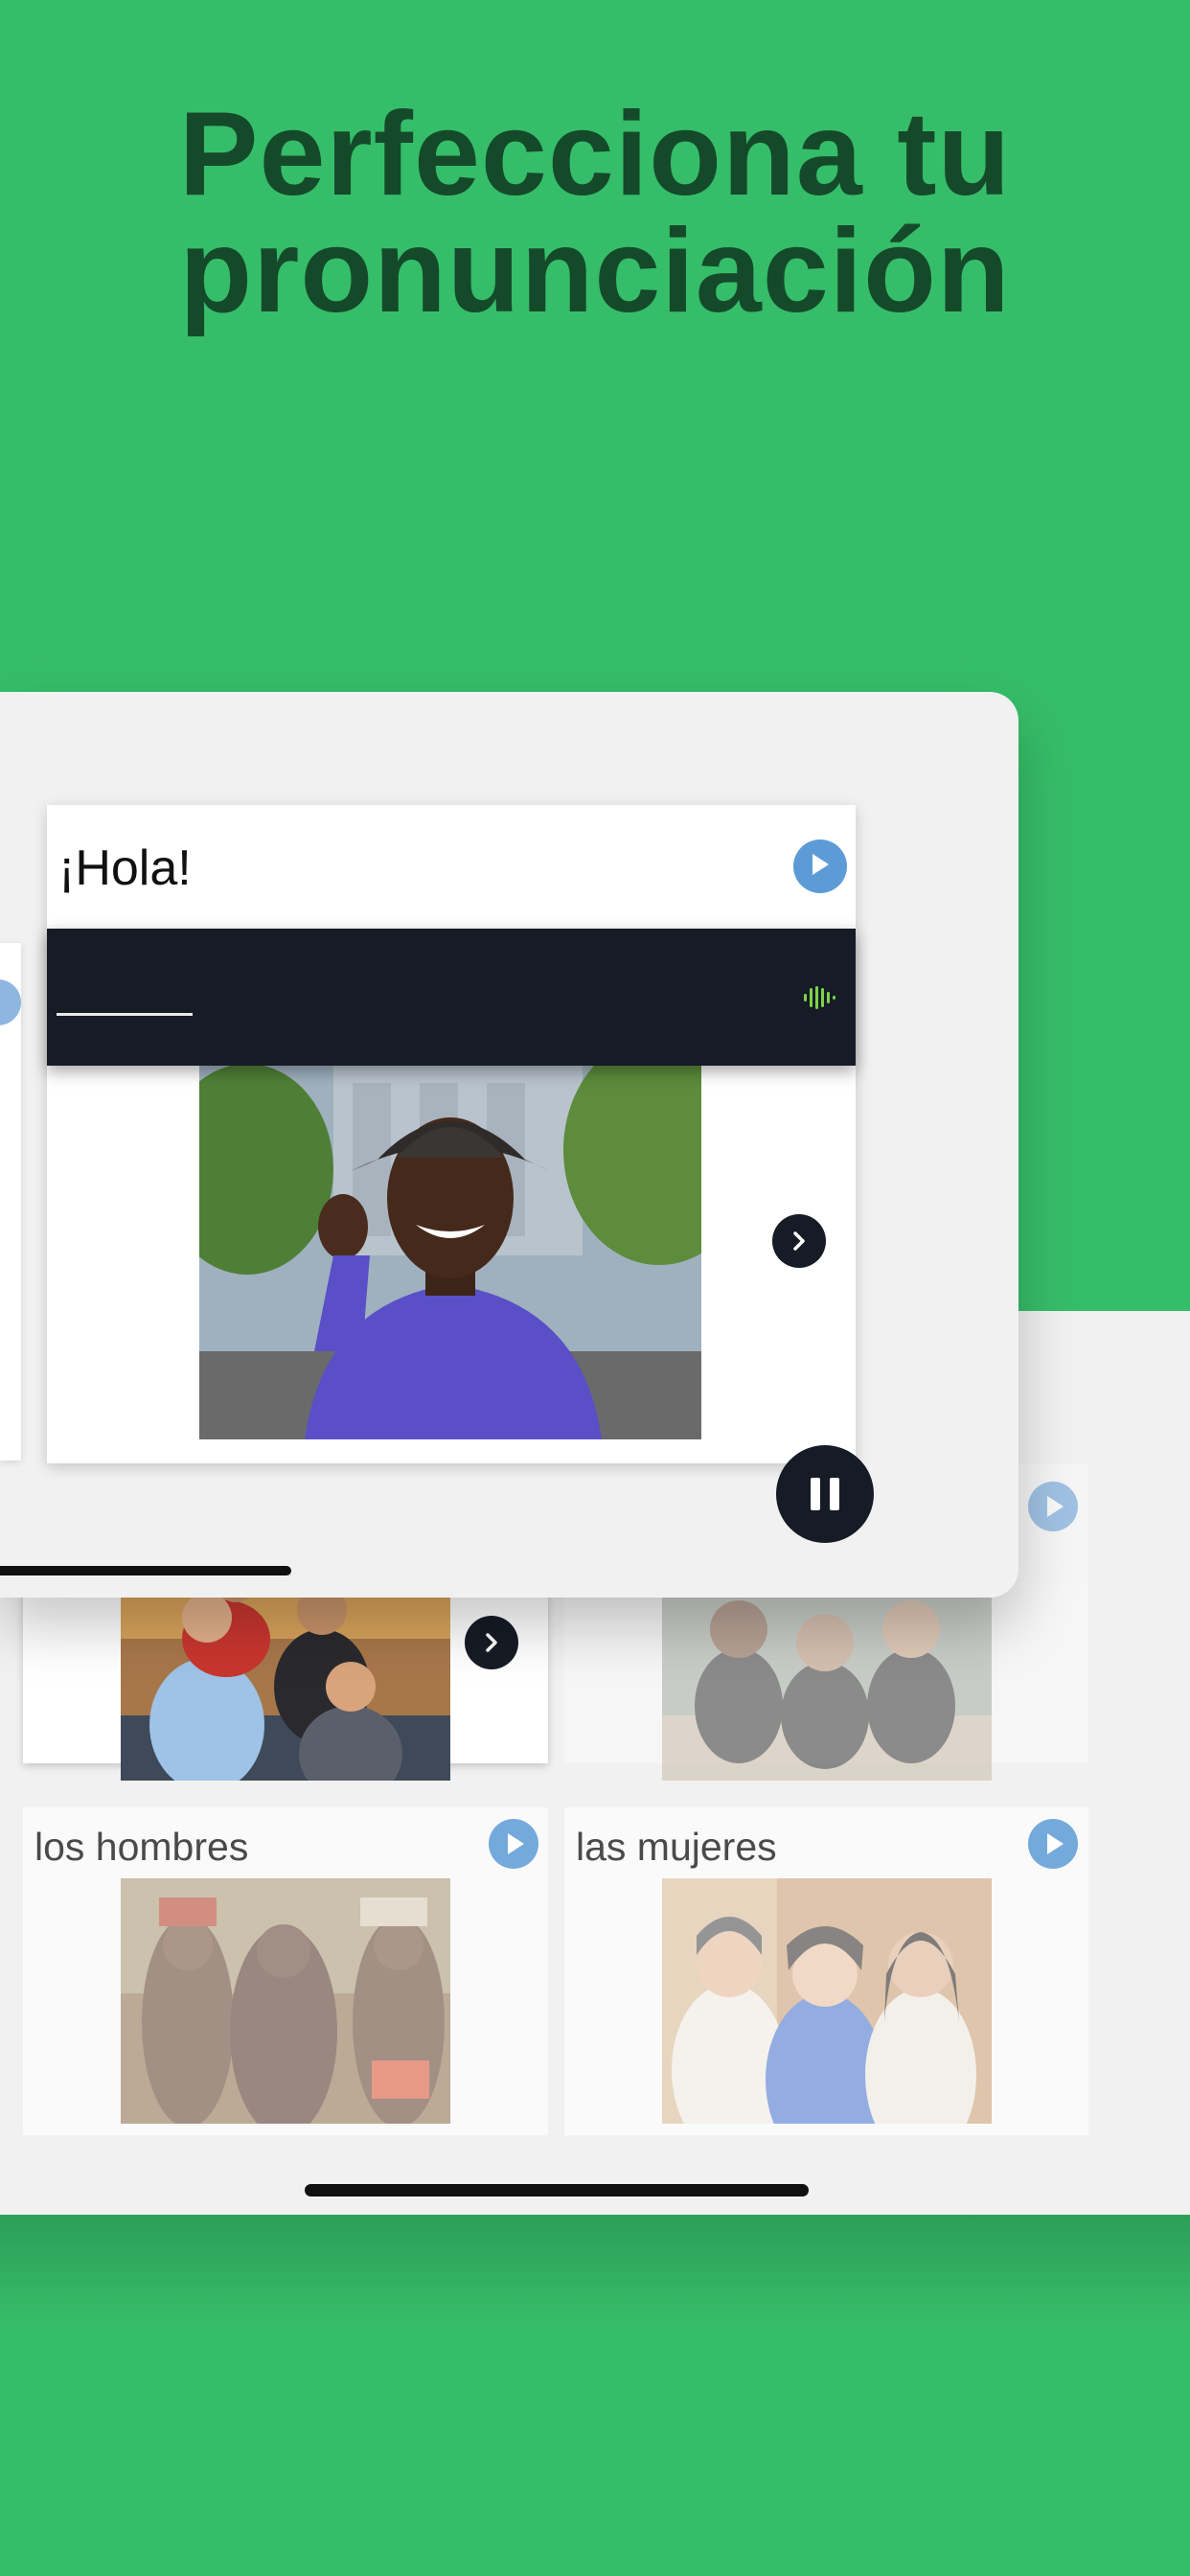  What do you see at coordinates (125, 1015) in the screenshot?
I see `answer-input-line` at bounding box center [125, 1015].